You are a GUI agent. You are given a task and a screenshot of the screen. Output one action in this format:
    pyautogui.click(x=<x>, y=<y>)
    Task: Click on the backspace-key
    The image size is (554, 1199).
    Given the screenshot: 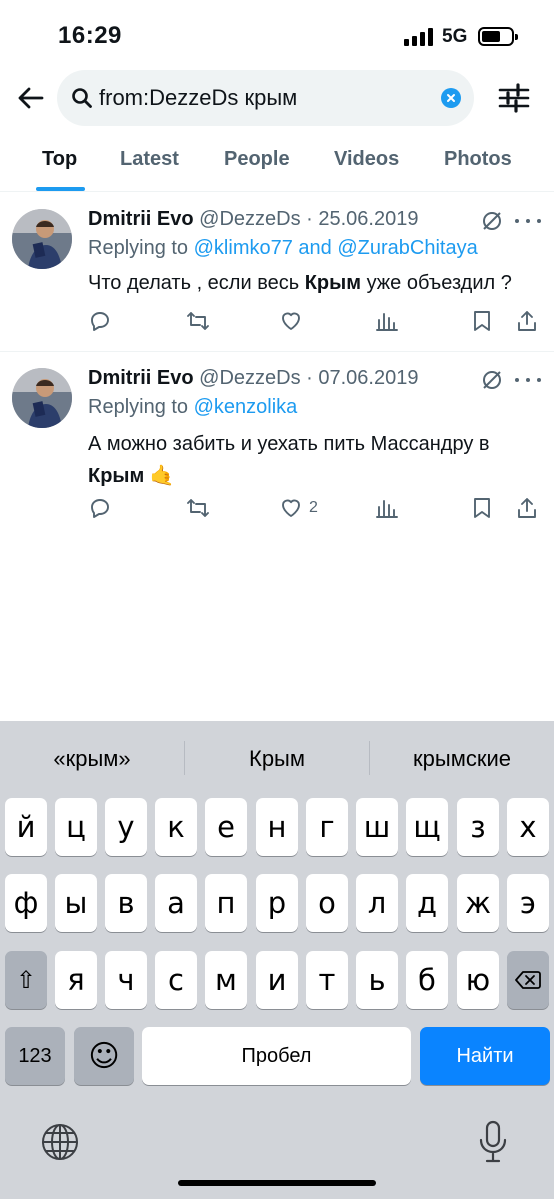 What is the action you would take?
    pyautogui.click(x=528, y=980)
    